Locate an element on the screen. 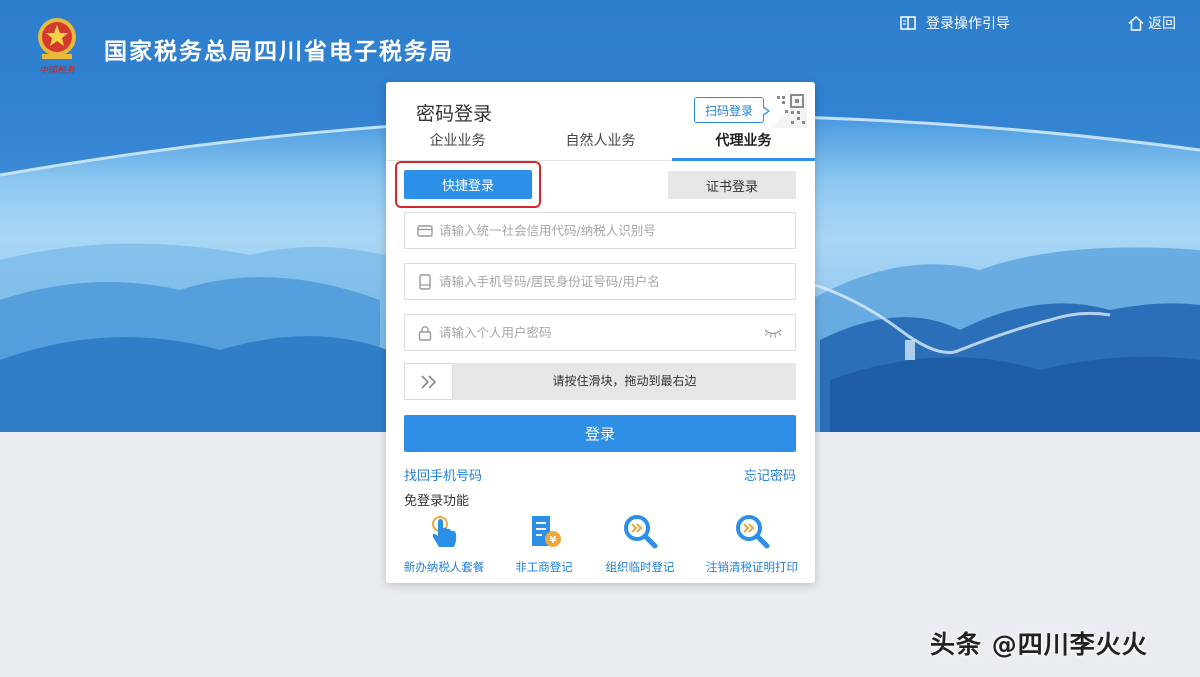 The height and width of the screenshot is (677, 1200). account-input is located at coordinates (599, 281).